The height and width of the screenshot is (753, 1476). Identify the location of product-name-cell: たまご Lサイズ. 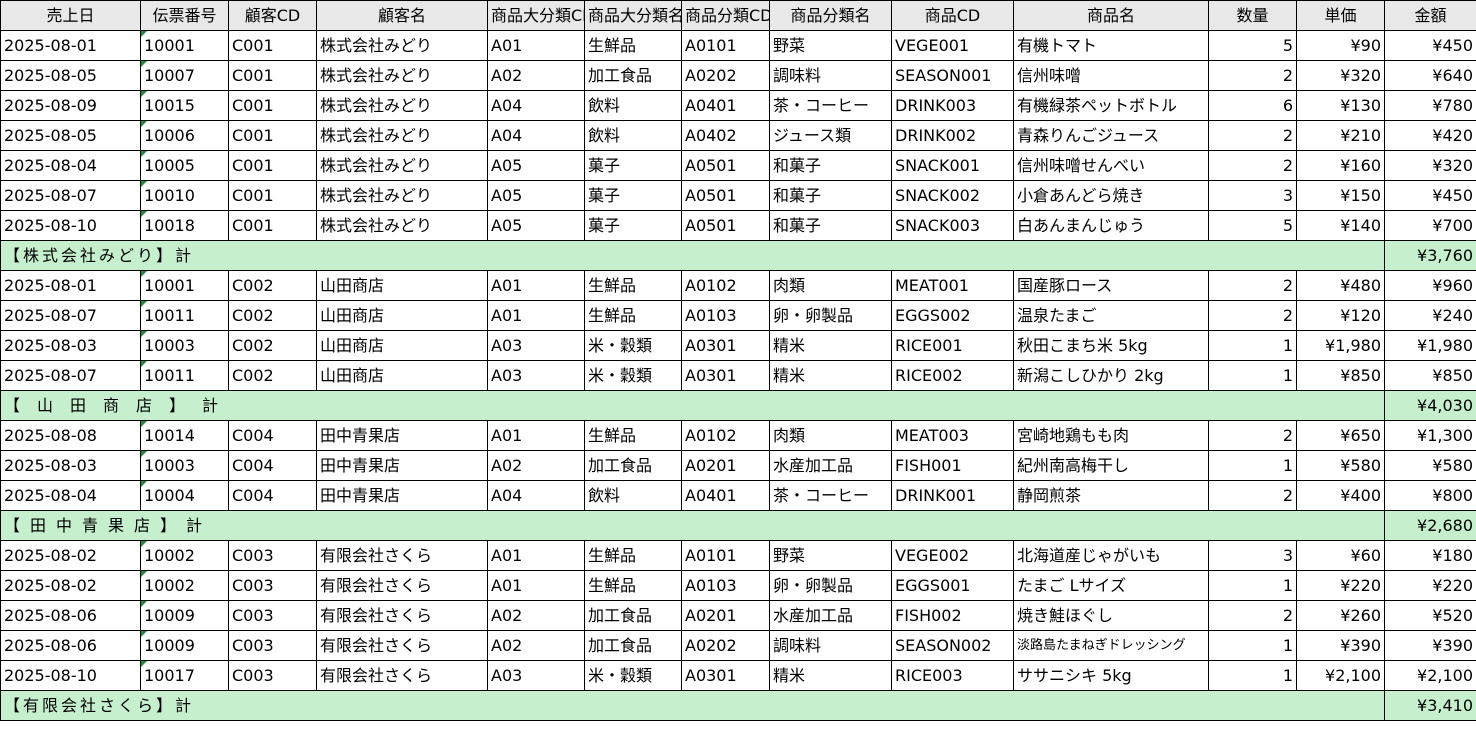
(1111, 585).